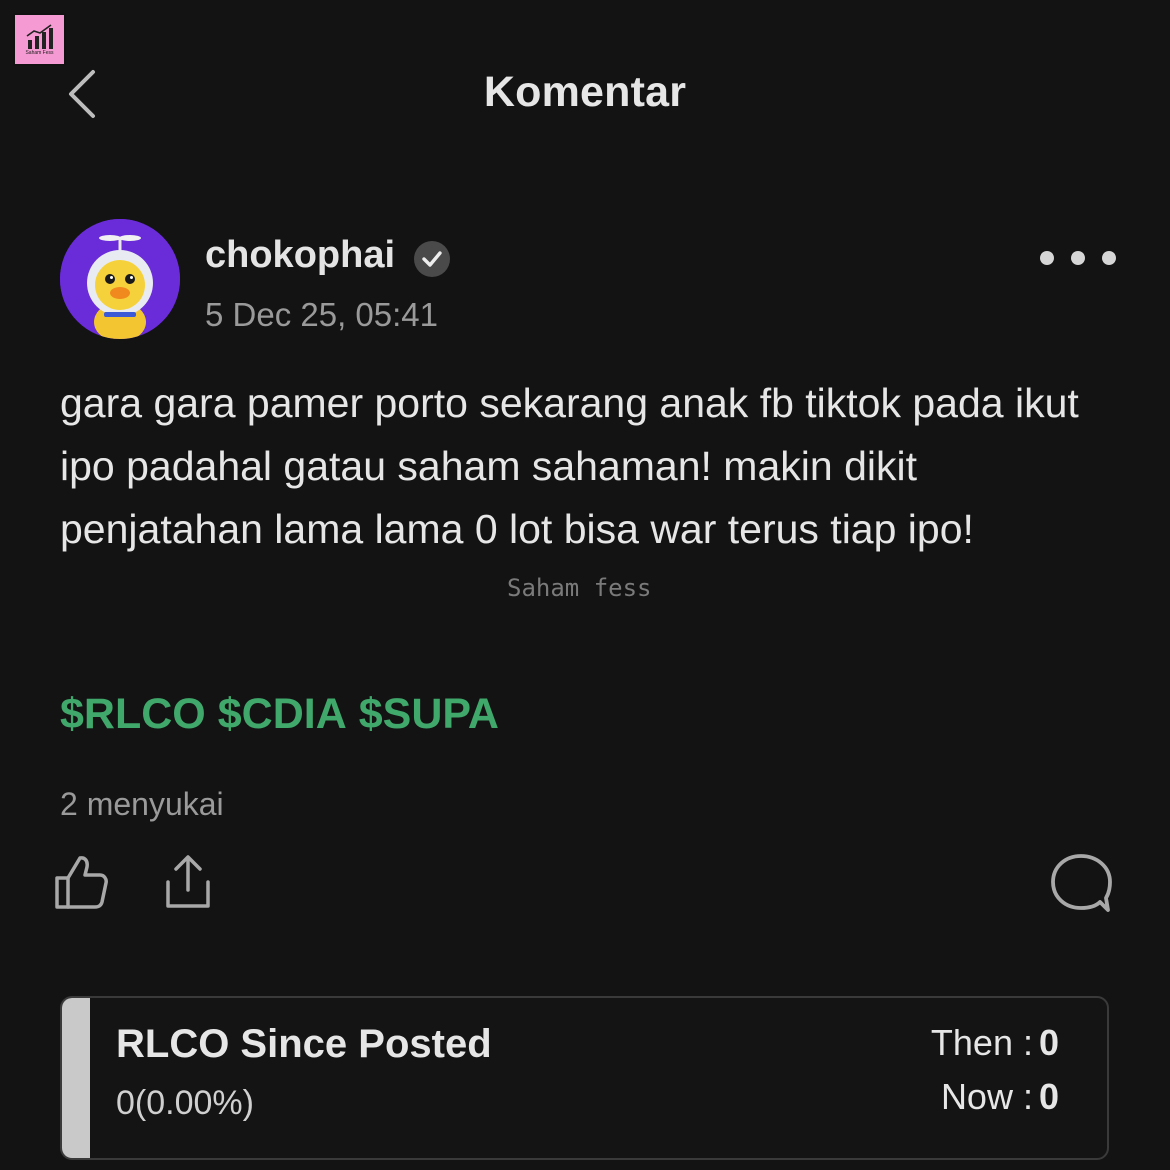 The height and width of the screenshot is (1170, 1170). Describe the element at coordinates (39, 36) in the screenshot. I see `chart-bars-icon` at that location.